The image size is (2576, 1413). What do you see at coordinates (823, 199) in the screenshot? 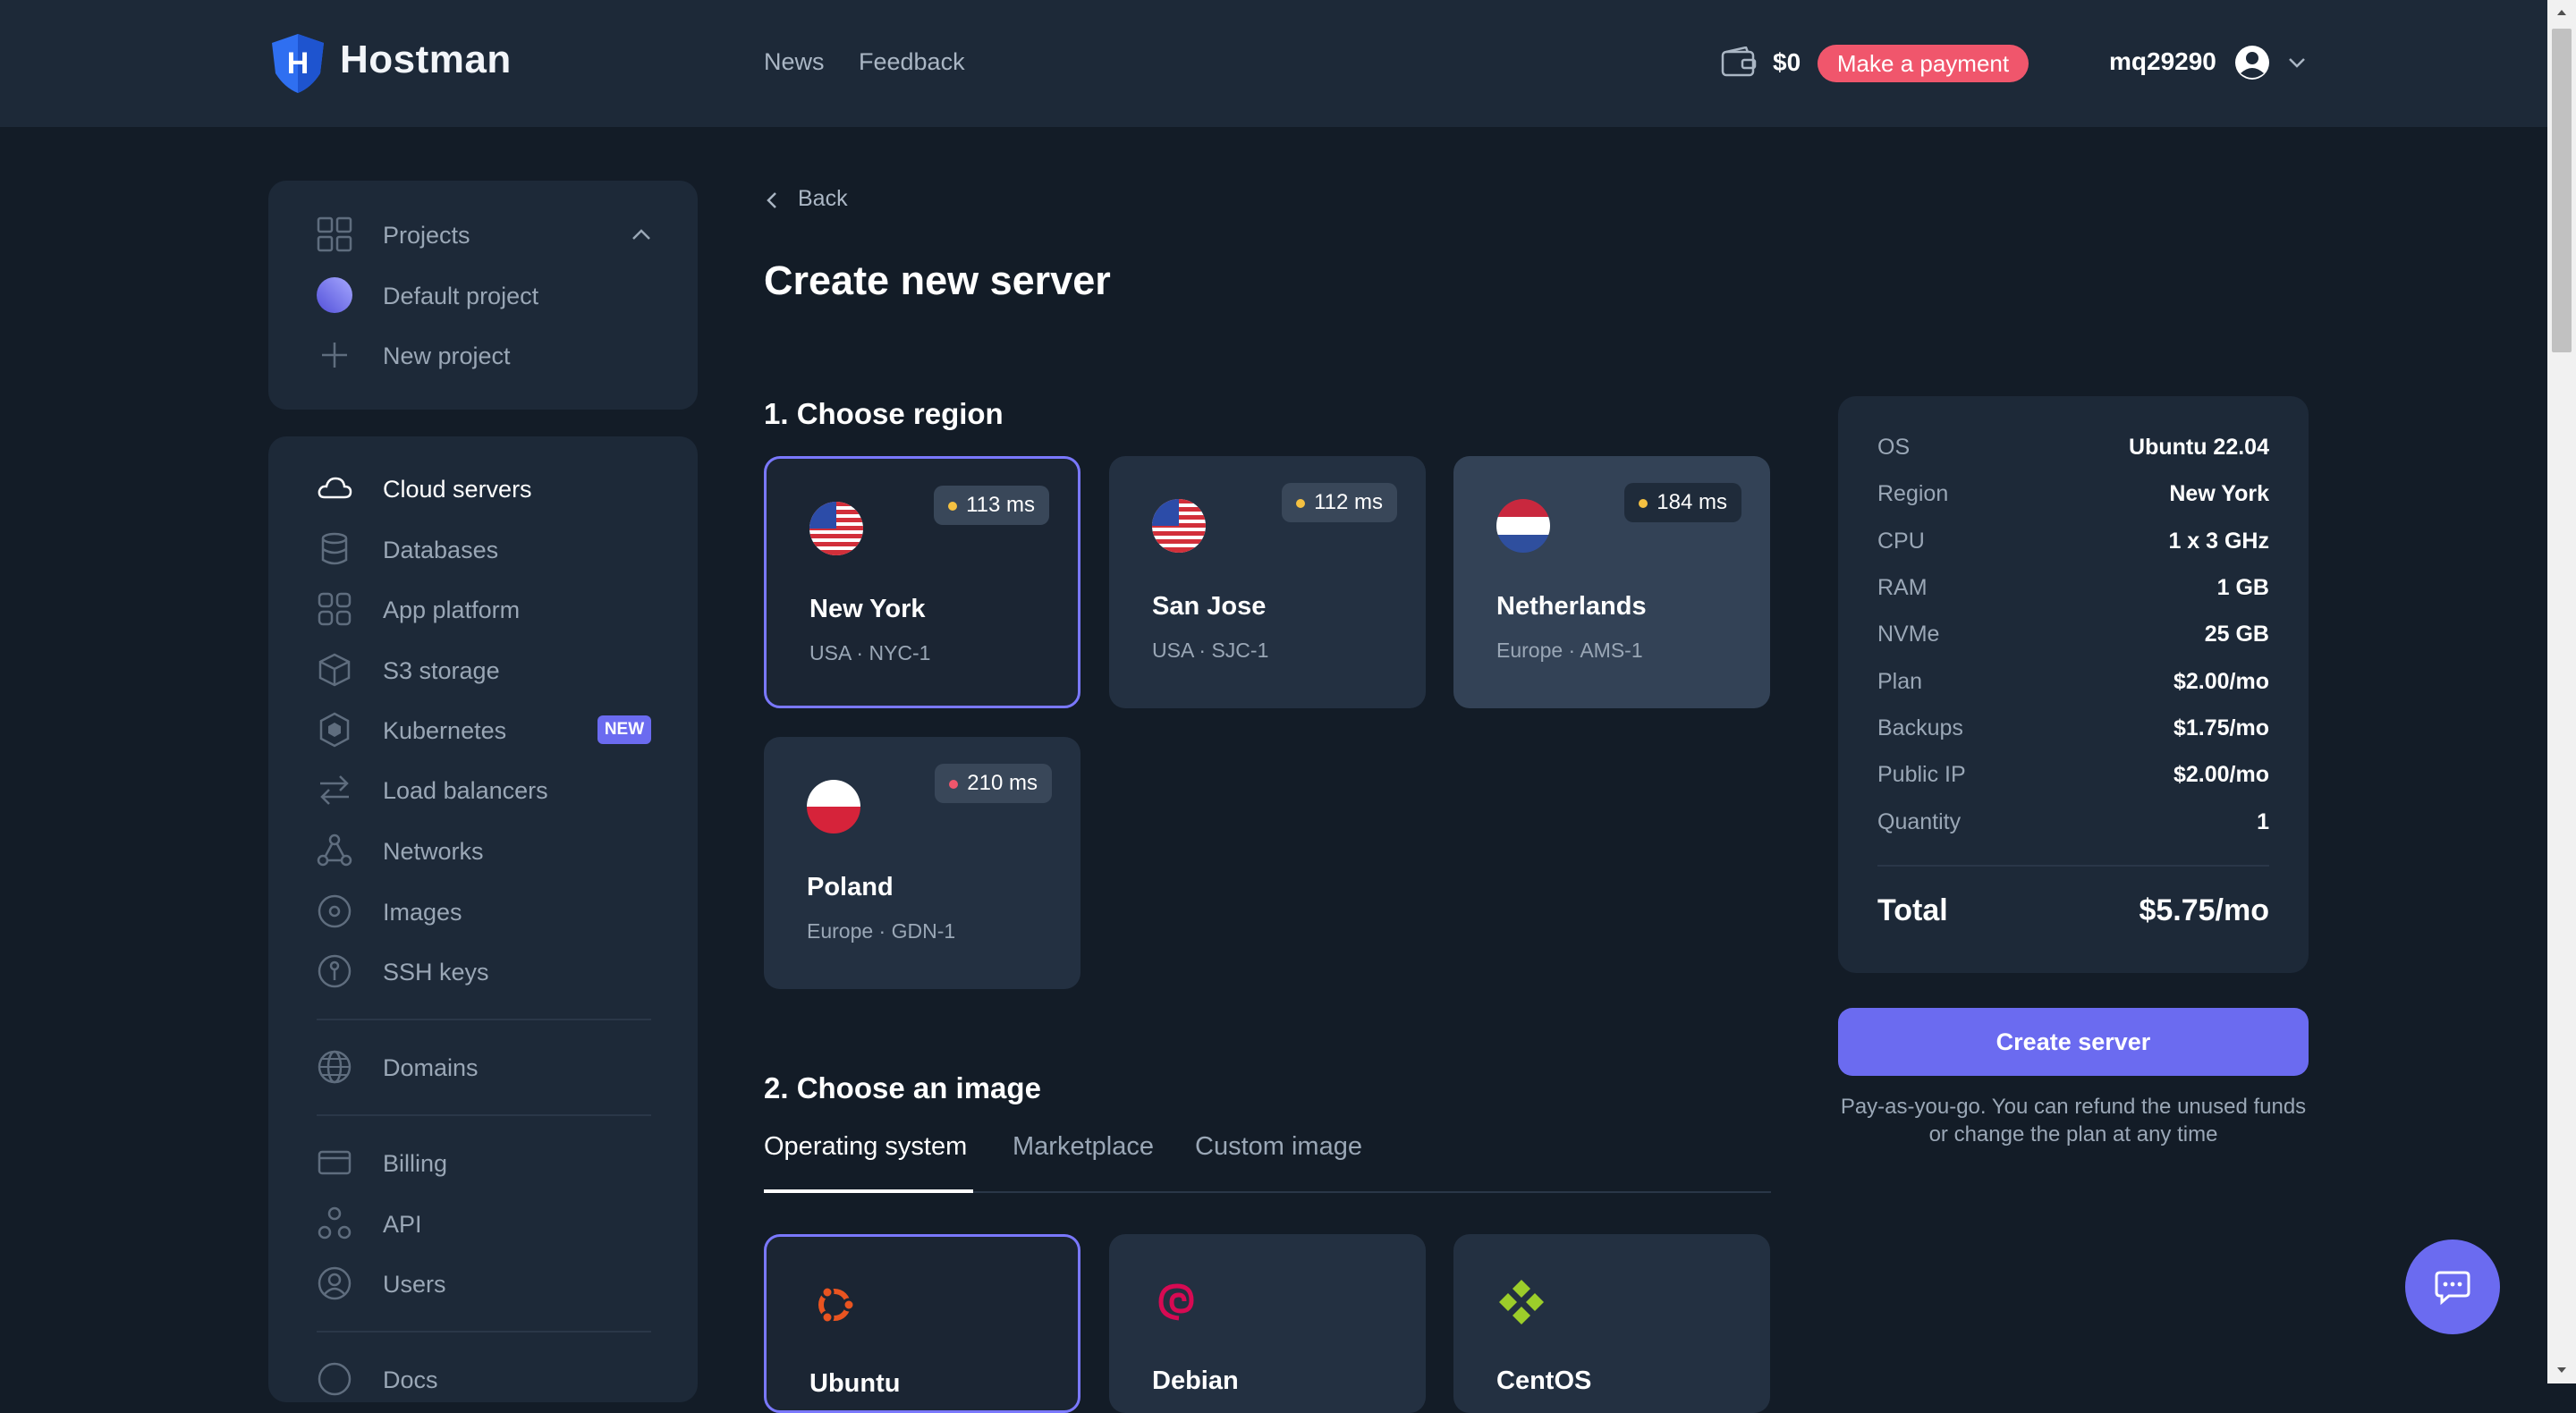
I see `back-link: Back` at bounding box center [823, 199].